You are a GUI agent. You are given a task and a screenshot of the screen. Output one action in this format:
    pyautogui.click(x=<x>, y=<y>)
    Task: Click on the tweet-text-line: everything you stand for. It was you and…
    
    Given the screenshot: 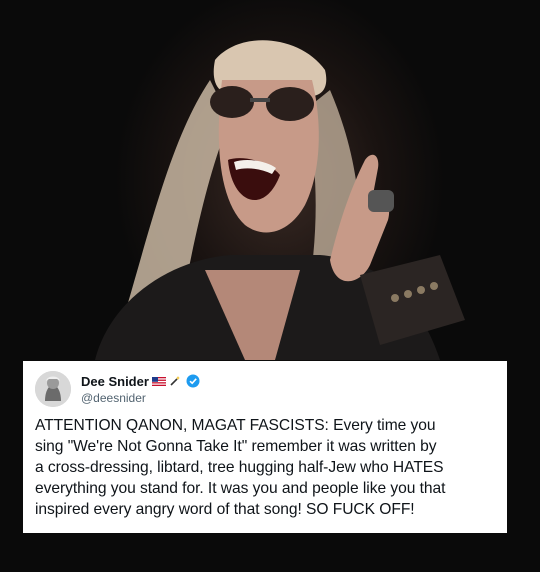 What is the action you would take?
    pyautogui.click(x=240, y=488)
    